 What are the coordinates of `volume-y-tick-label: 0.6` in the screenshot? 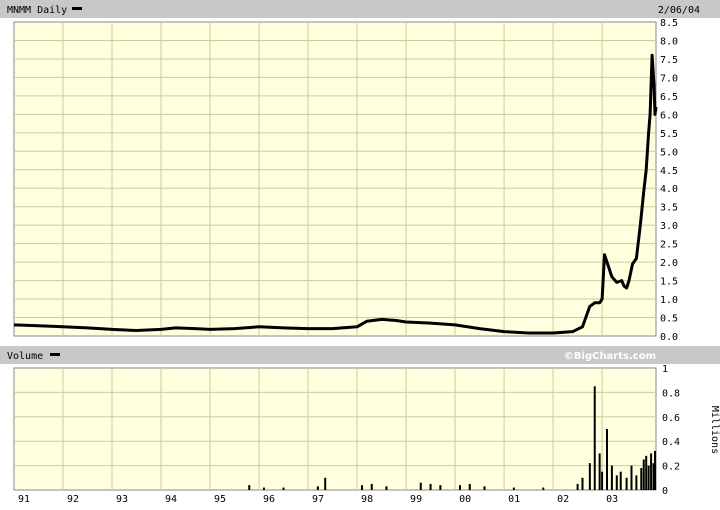 It's located at (671, 418).